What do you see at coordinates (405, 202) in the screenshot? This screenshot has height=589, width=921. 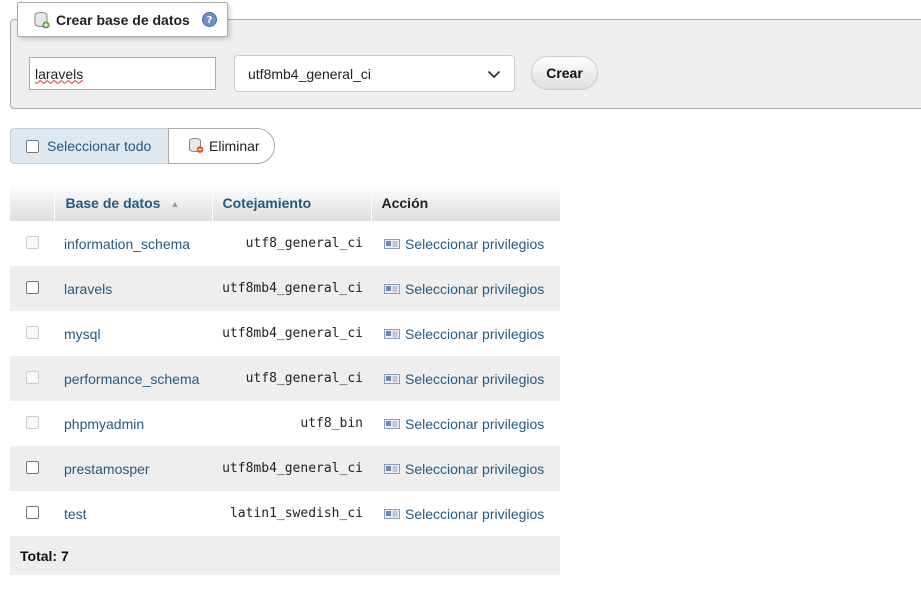 I see `column-header-action-label: Acción` at bounding box center [405, 202].